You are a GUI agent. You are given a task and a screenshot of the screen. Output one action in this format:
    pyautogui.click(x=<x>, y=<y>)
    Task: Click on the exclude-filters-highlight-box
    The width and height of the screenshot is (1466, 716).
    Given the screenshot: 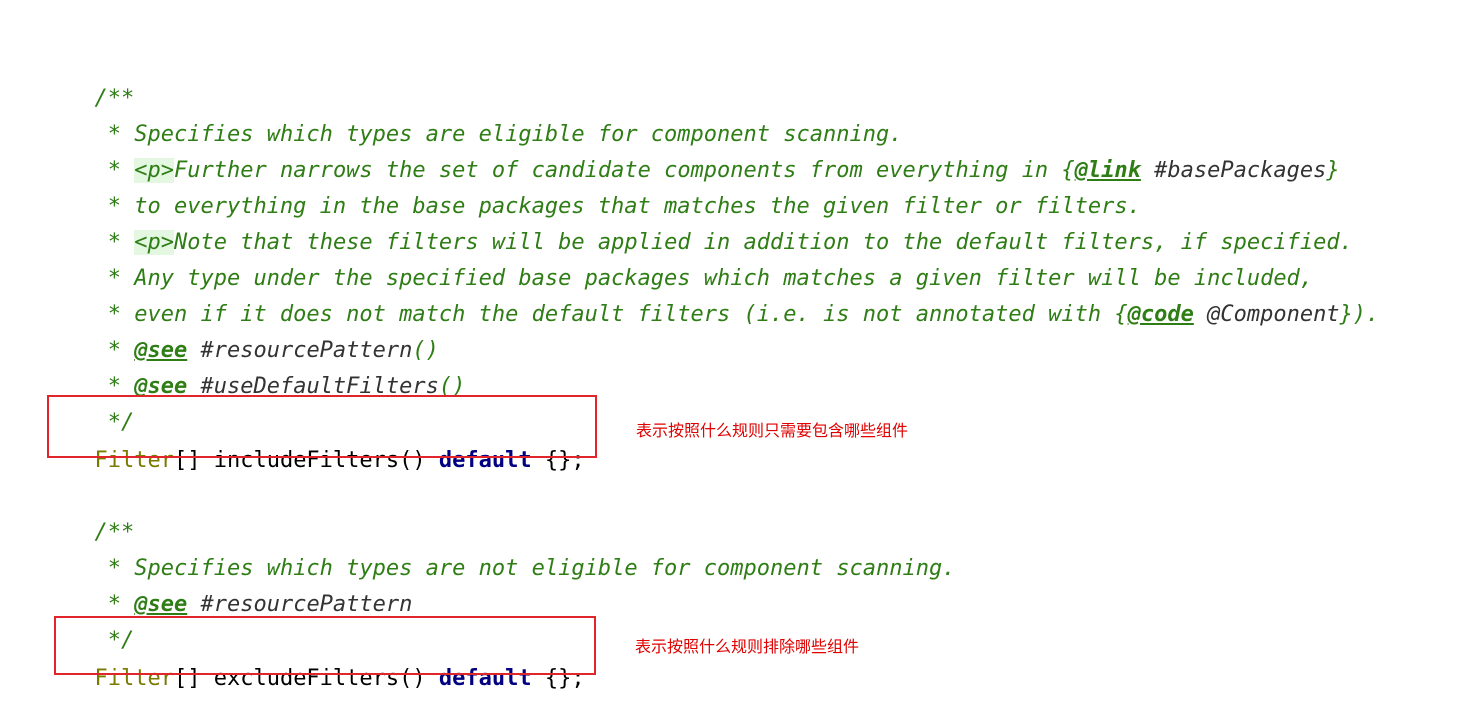 What is the action you would take?
    pyautogui.click(x=325, y=645)
    